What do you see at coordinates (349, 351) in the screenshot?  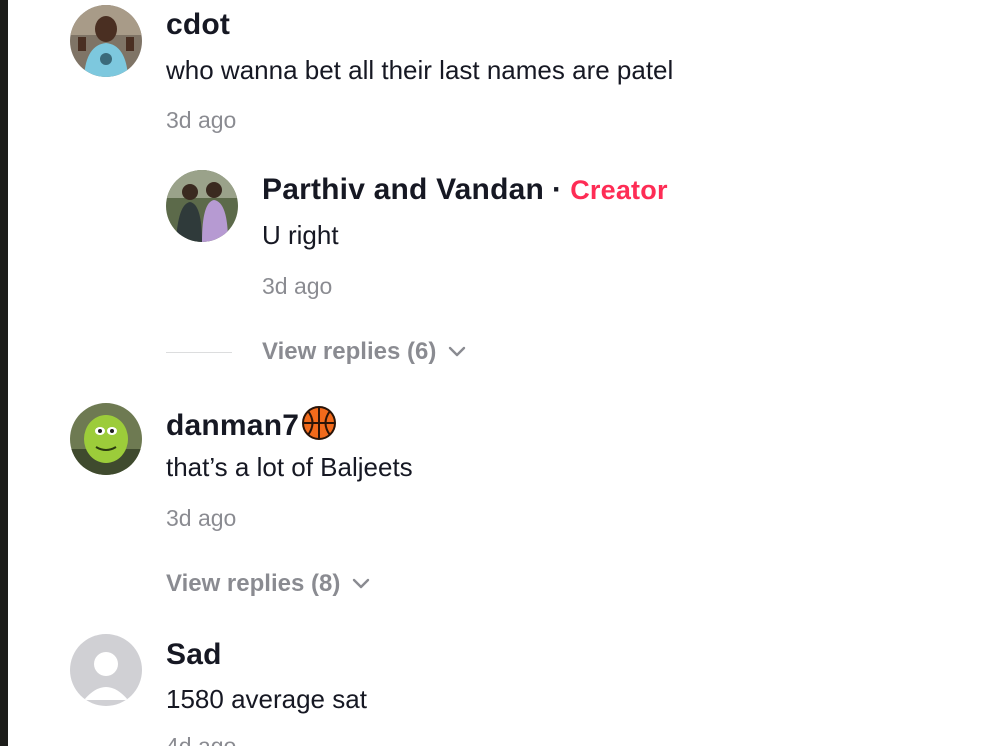 I see `view-replies-label: View replies (6)` at bounding box center [349, 351].